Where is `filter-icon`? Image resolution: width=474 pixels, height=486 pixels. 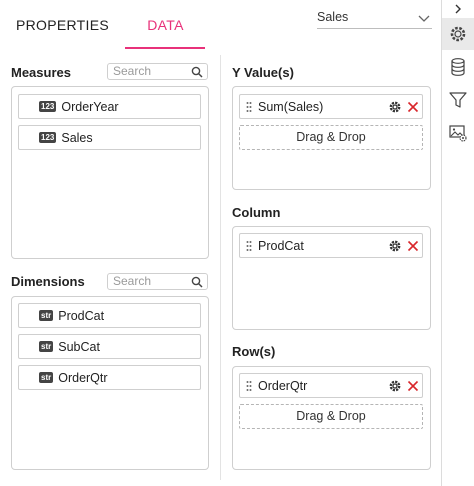 filter-icon is located at coordinates (458, 100).